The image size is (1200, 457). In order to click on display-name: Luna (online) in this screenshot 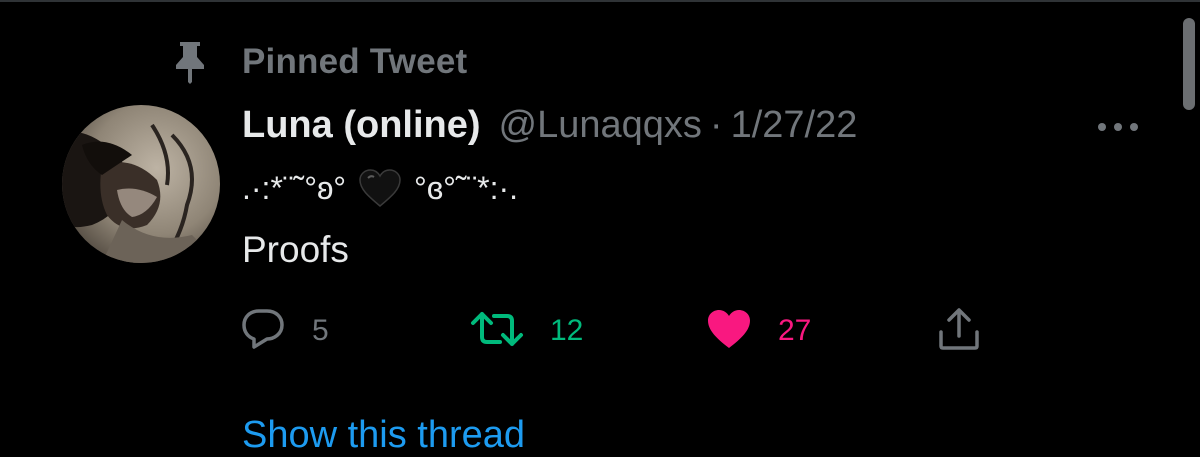, I will do `click(361, 125)`.